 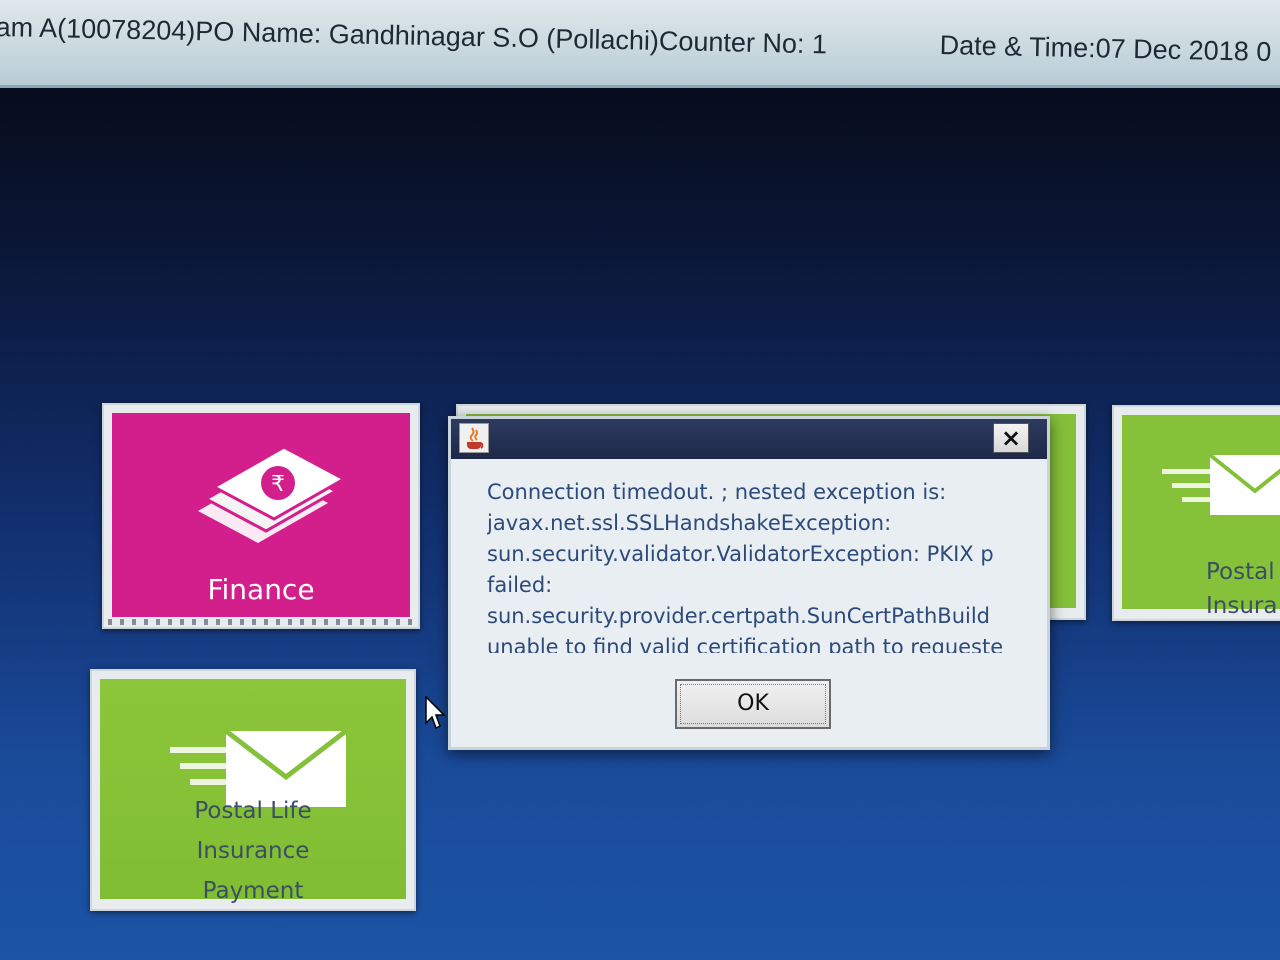 I want to click on tile-perforation, so click(x=261, y=622).